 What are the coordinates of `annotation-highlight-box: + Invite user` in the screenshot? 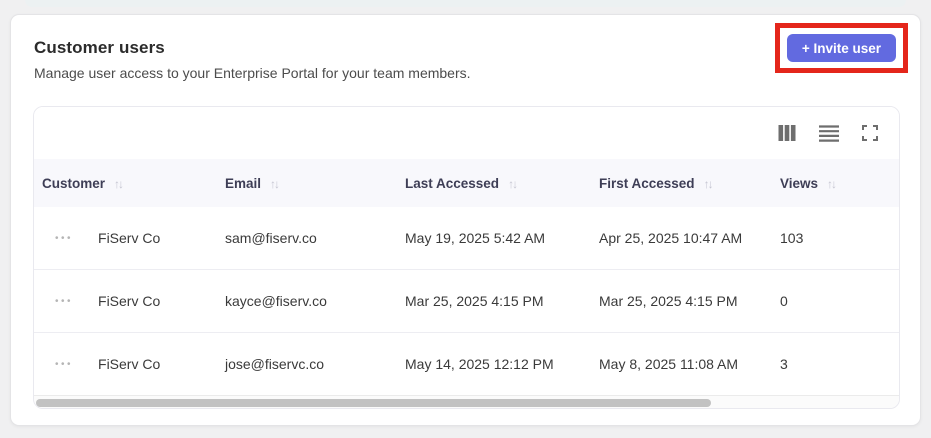 It's located at (841, 48).